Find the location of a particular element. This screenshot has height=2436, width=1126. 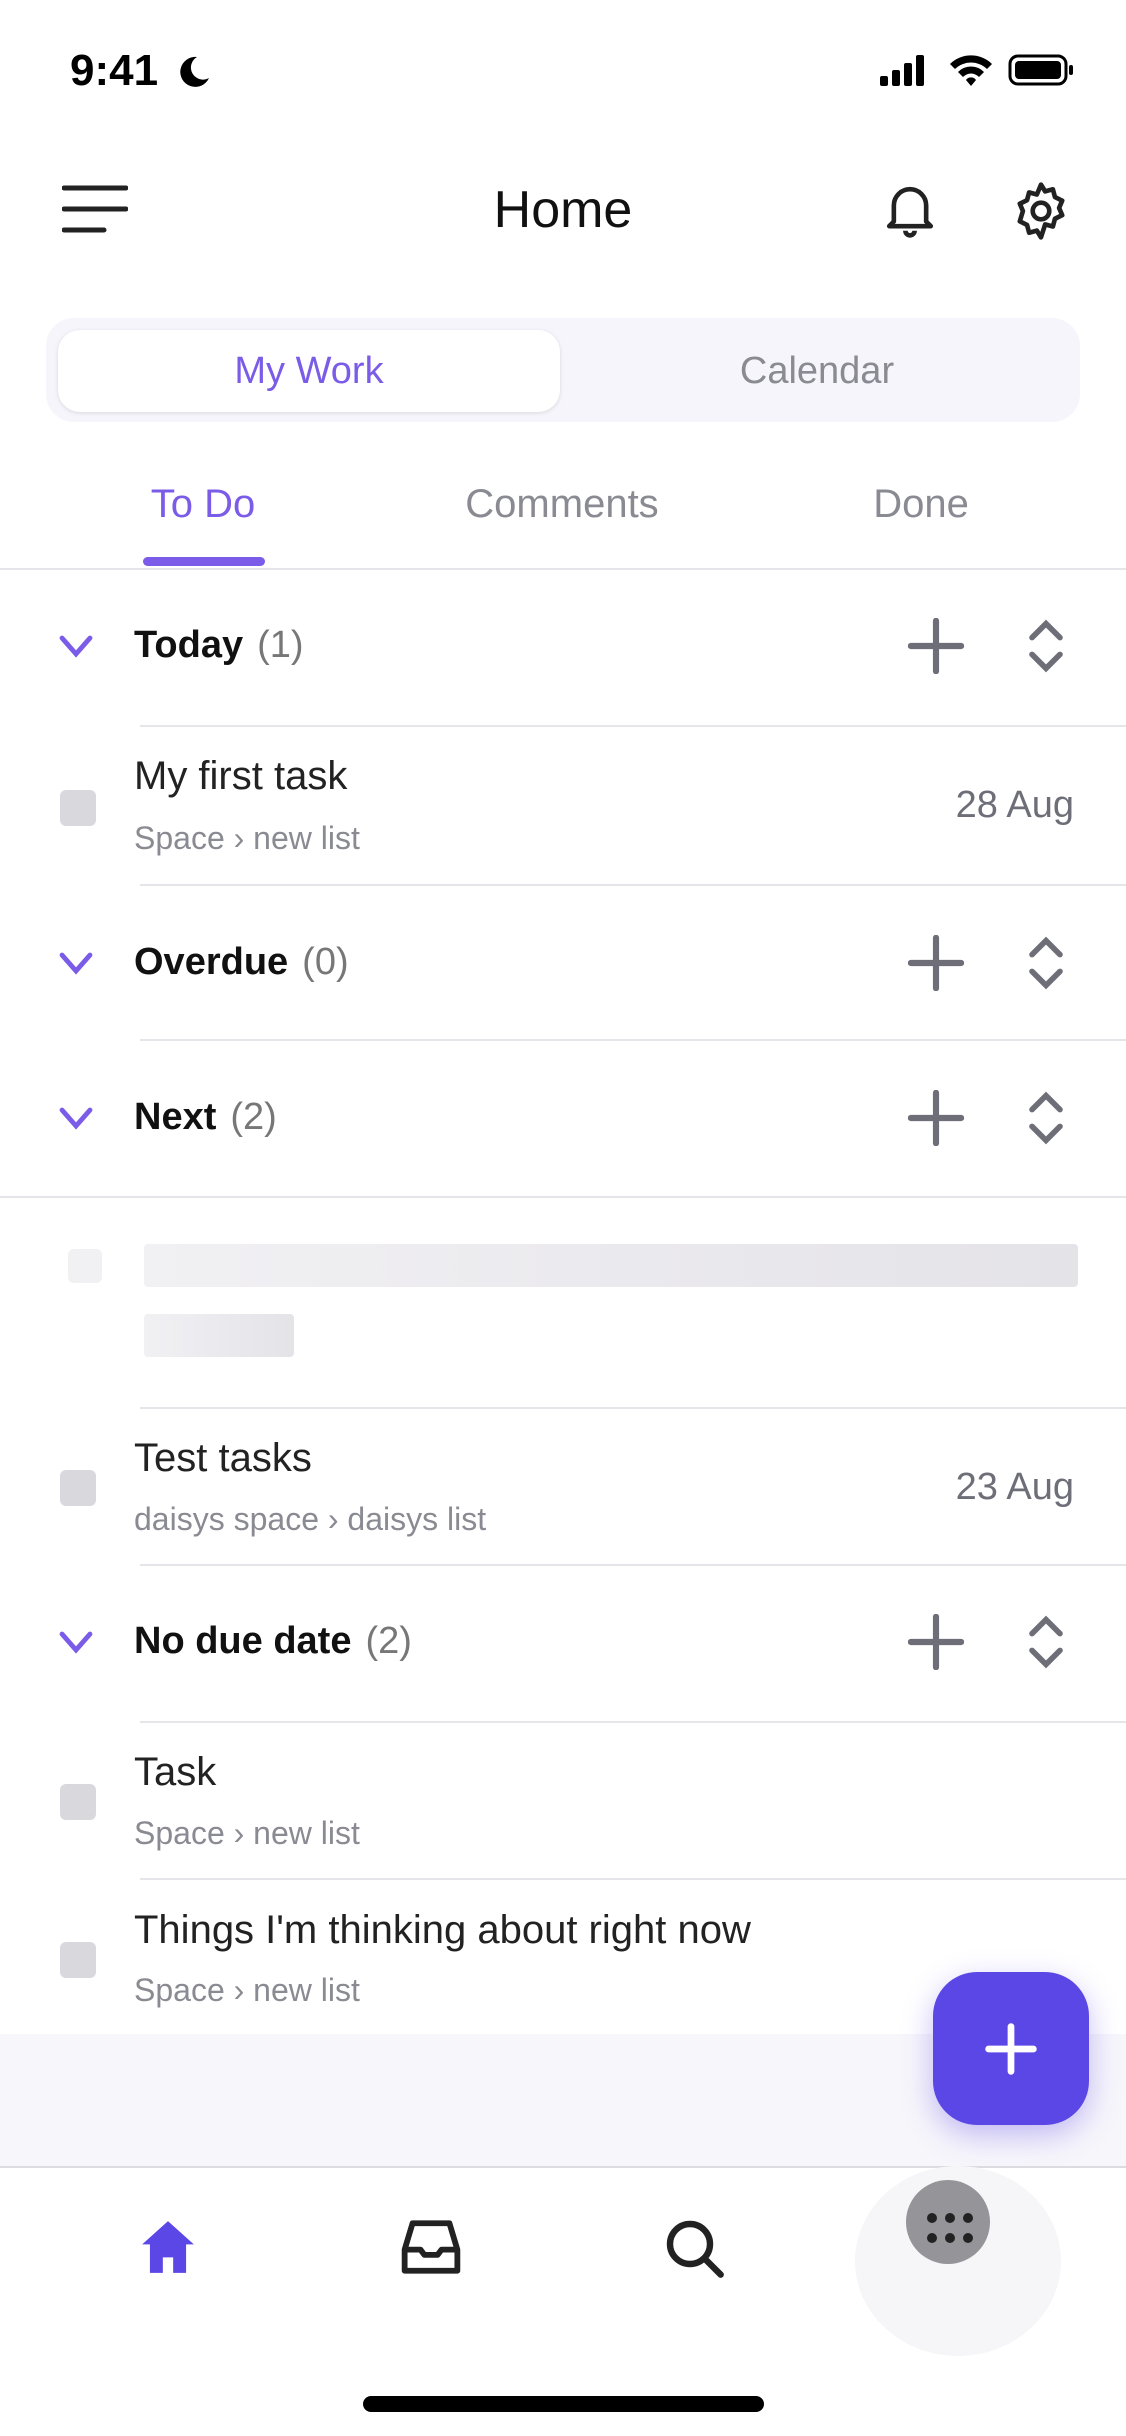

section-header-today: Today (1) is located at coordinates (219, 645).